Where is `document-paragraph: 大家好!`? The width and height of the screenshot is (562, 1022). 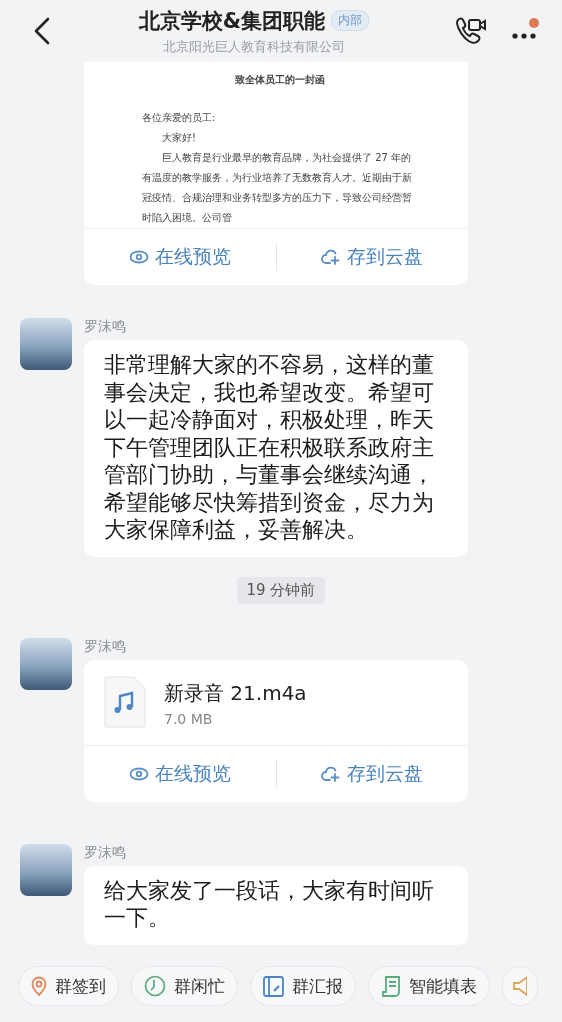 document-paragraph: 大家好! is located at coordinates (179, 138).